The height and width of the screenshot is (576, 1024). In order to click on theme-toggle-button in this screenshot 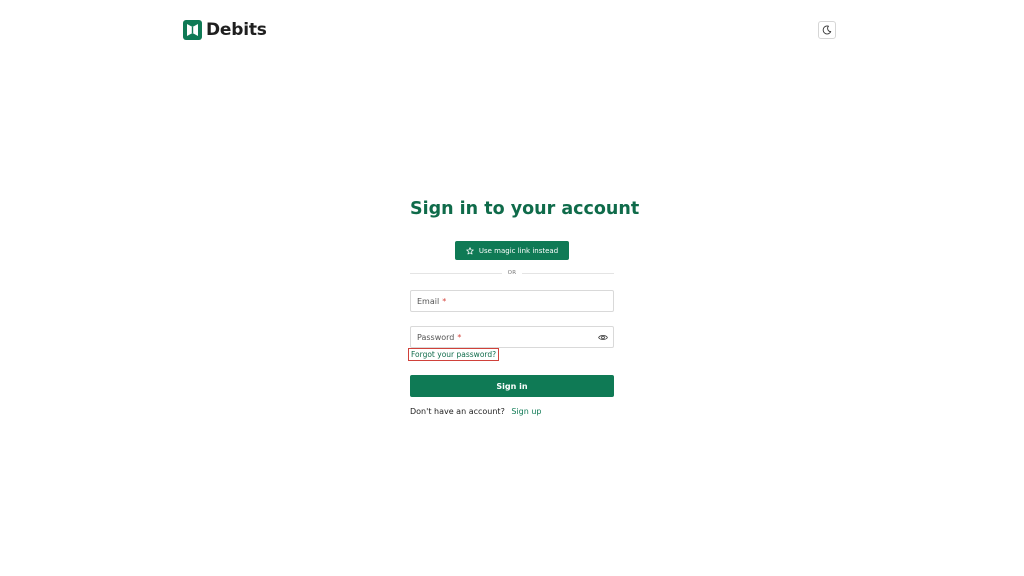, I will do `click(827, 30)`.